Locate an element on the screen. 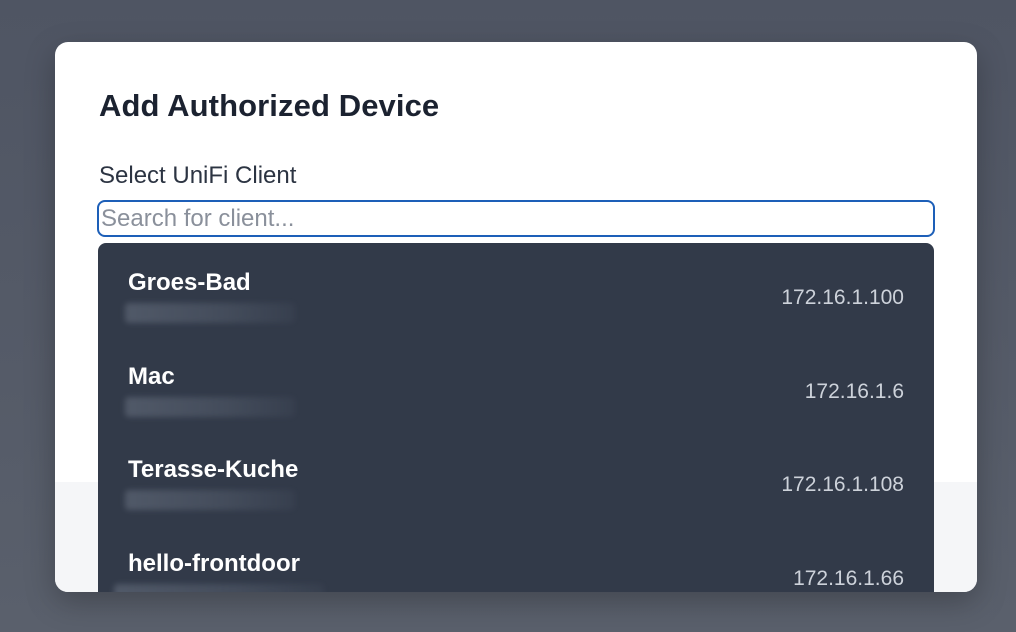  client-name: hello-frontdoor is located at coordinates (214, 563).